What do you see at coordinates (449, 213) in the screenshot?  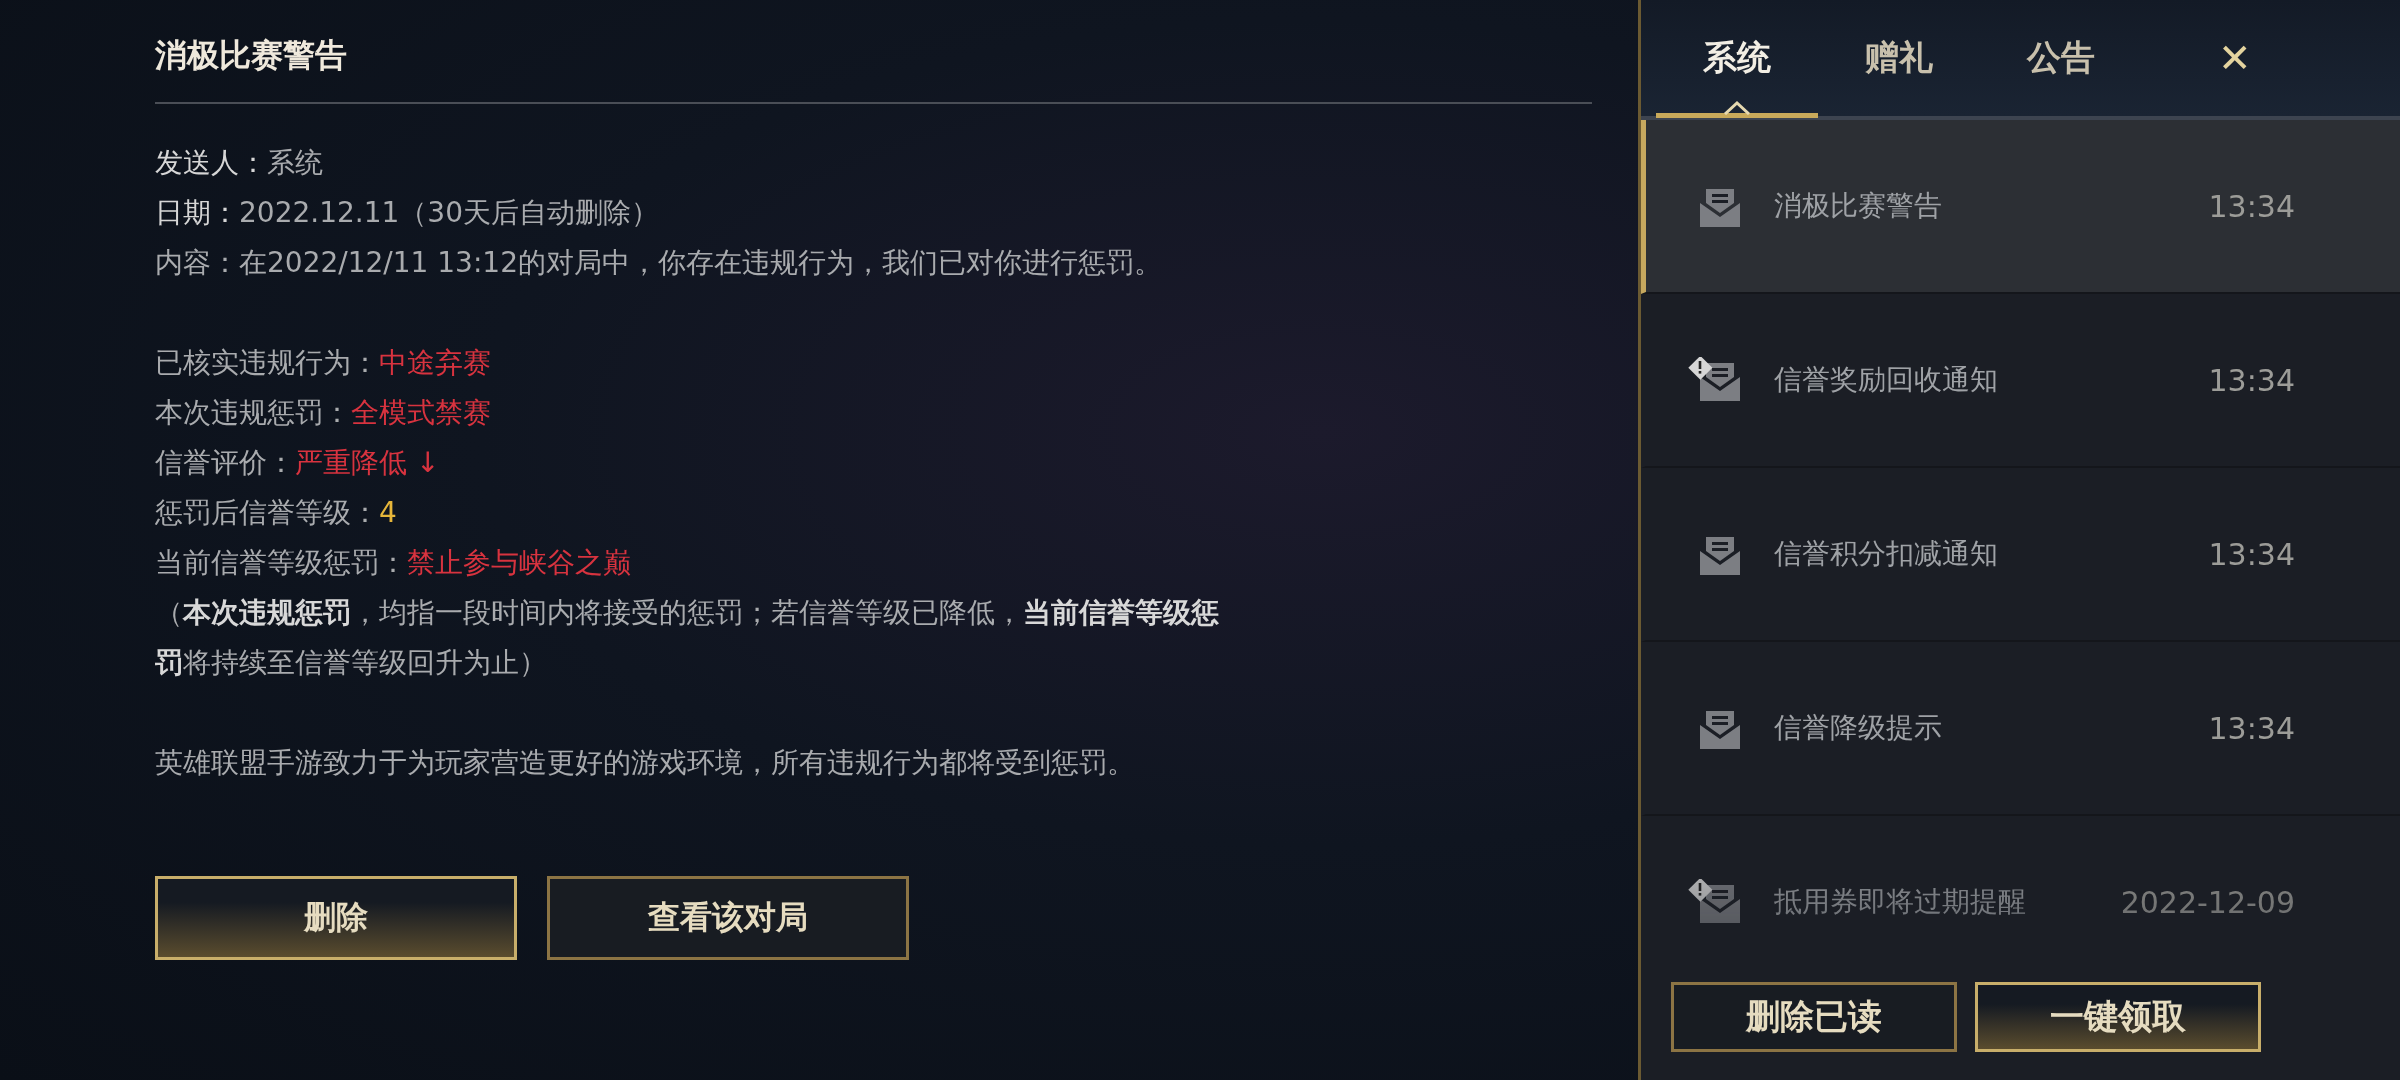 I see `field-value: 2022.12.11（30天后自动删除）` at bounding box center [449, 213].